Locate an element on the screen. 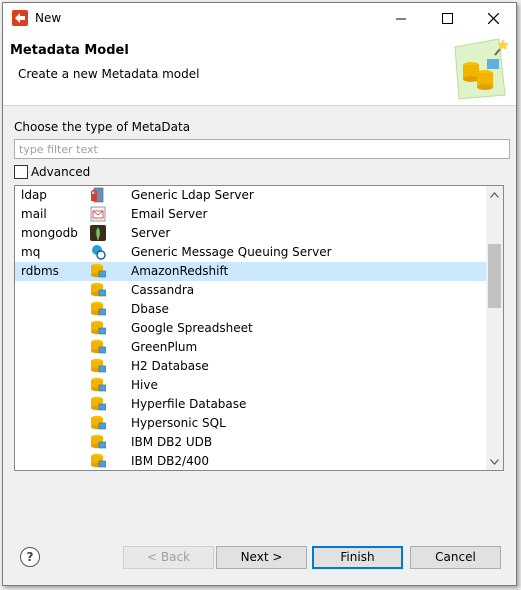 The image size is (521, 590). close-button is located at coordinates (493, 18).